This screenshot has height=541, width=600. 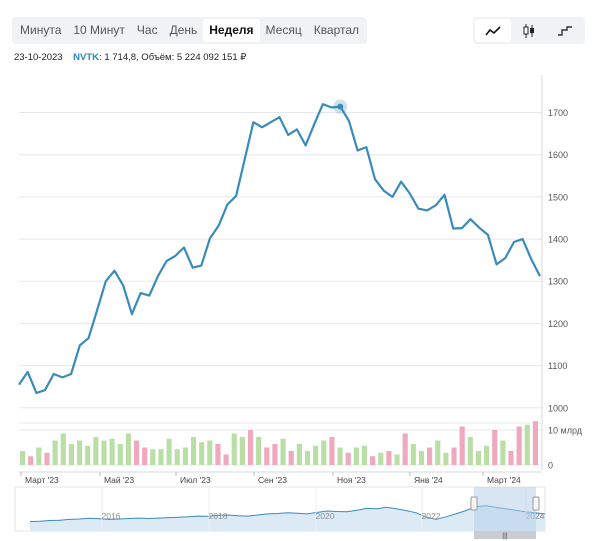 I want to click on navigator-year-label: 2022, so click(x=431, y=516).